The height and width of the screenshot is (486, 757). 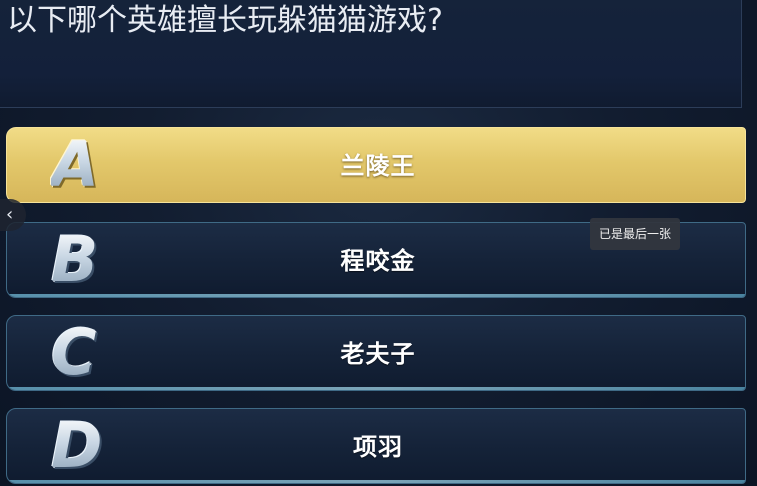 I want to click on option-label-a: 兰陵王, so click(x=378, y=166).